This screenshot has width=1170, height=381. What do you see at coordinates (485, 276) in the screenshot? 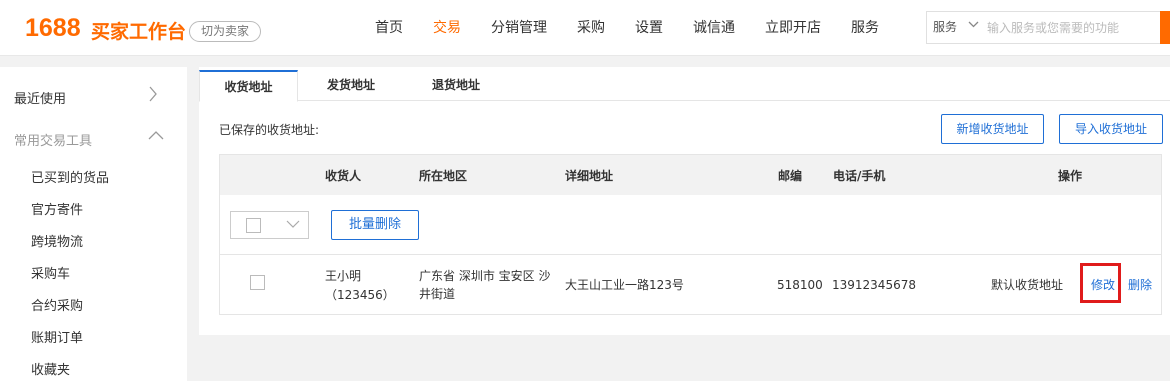
I see `region-line-1: 广东省 深圳市 宝安区 沙` at bounding box center [485, 276].